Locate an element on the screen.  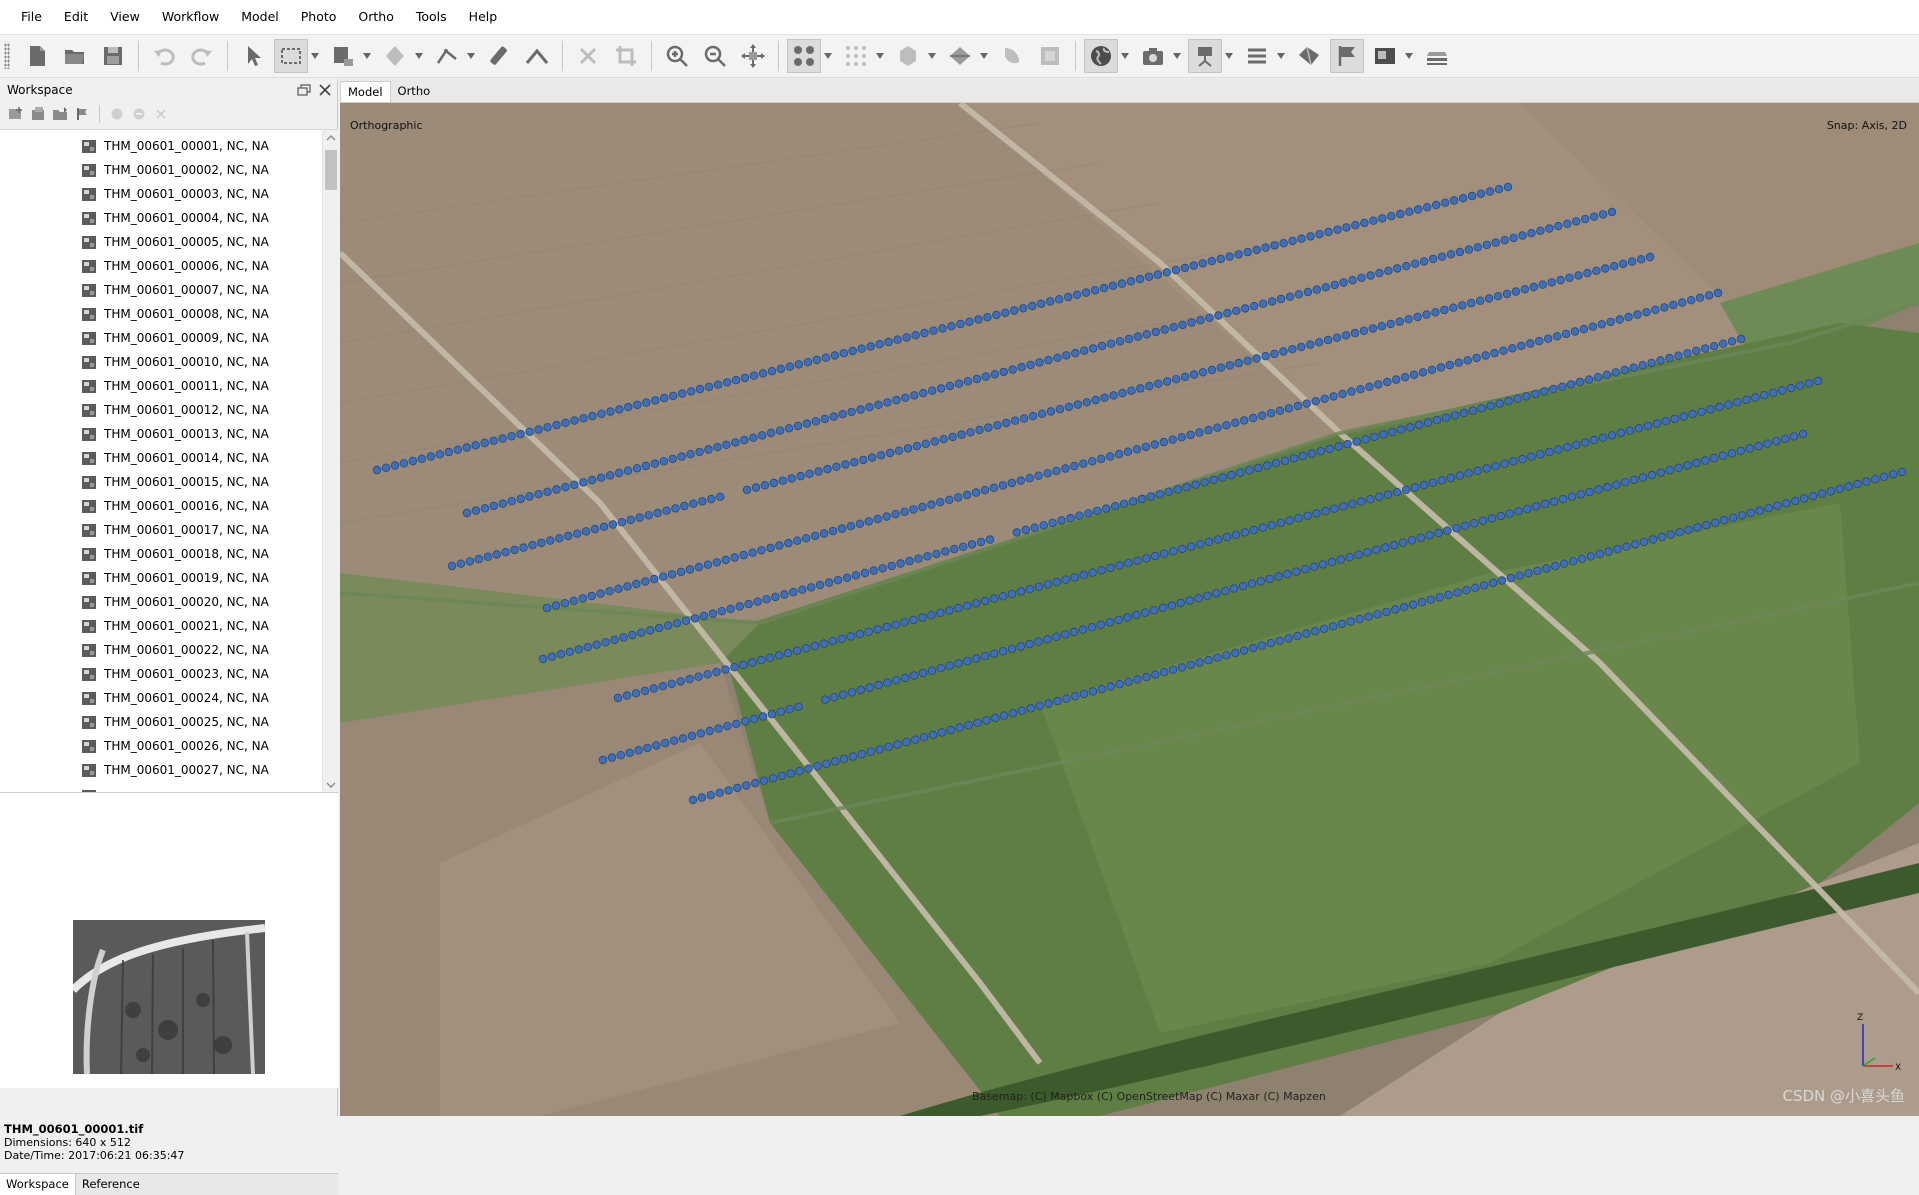
scroll-up-icon is located at coordinates (331, 138).